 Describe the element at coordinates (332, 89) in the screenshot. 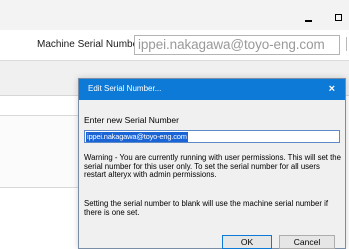

I see `close-icon: ×` at that location.